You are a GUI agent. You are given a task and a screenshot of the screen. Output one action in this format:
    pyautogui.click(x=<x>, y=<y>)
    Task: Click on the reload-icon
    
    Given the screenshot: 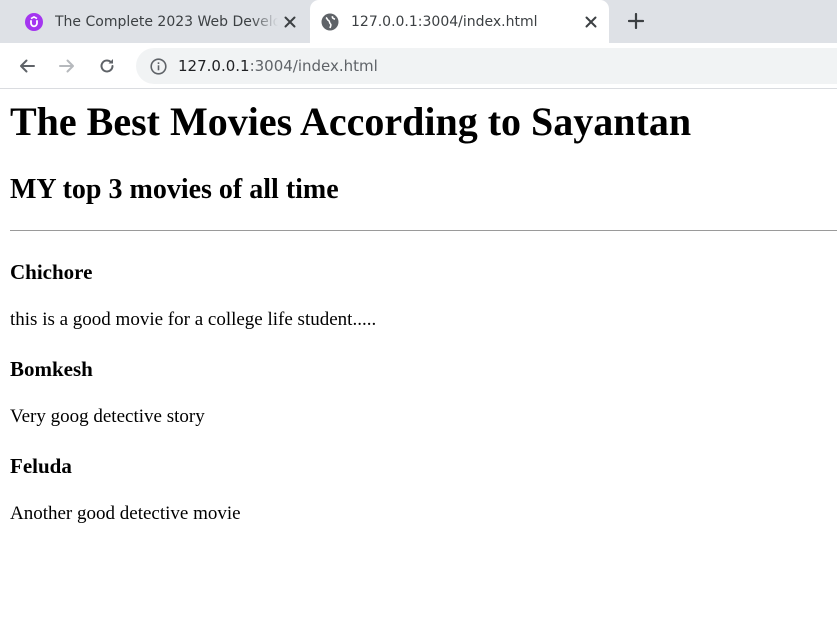 What is the action you would take?
    pyautogui.click(x=107, y=66)
    